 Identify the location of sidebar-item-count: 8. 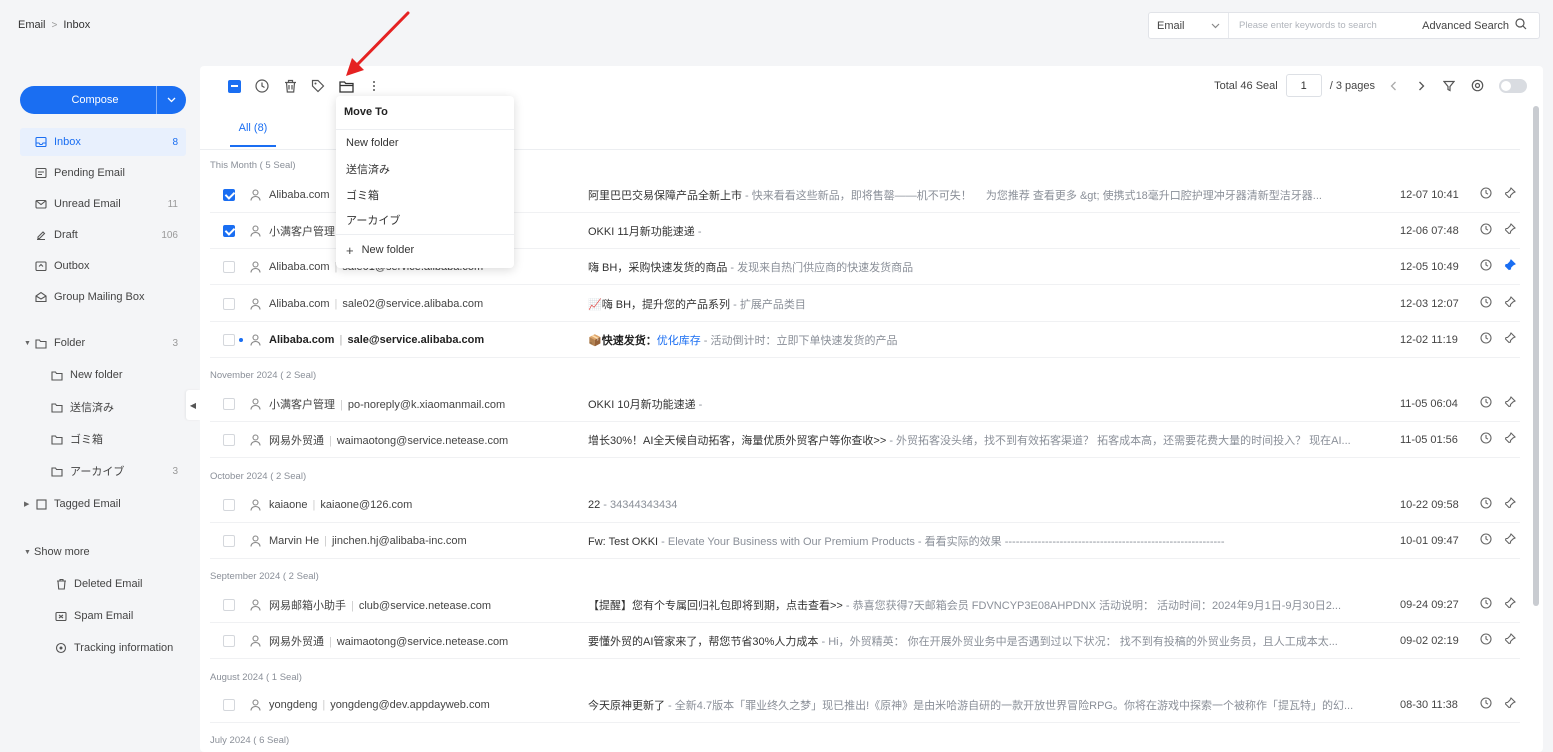
(175, 142).